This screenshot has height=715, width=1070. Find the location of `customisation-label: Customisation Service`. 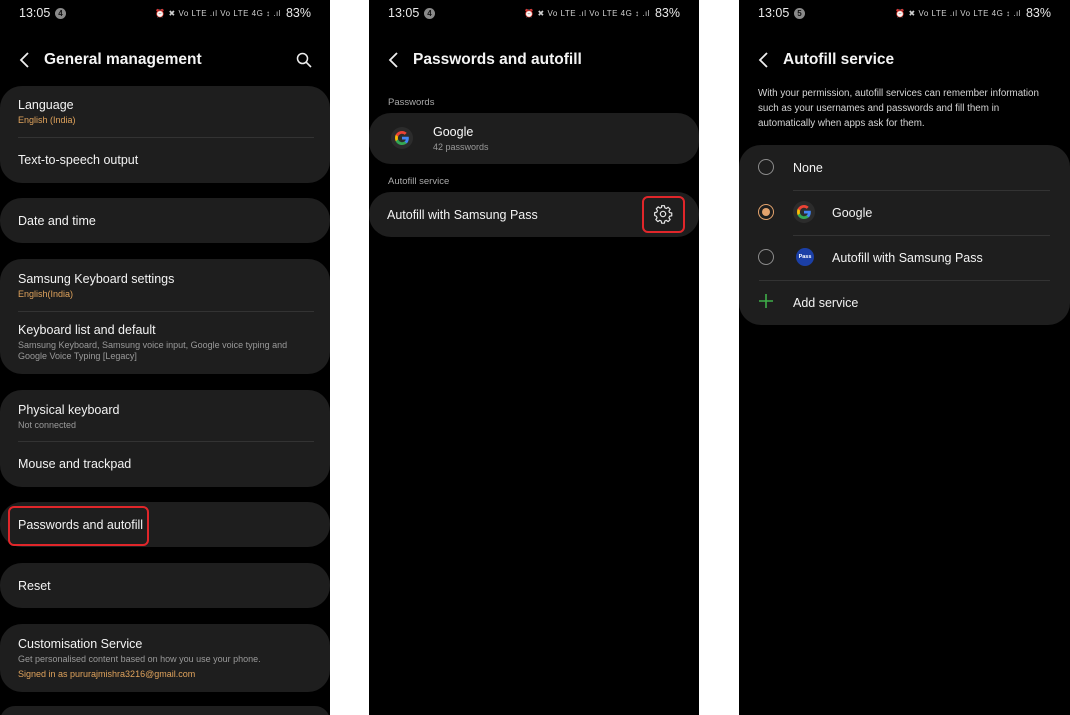

customisation-label: Customisation Service is located at coordinates (80, 644).